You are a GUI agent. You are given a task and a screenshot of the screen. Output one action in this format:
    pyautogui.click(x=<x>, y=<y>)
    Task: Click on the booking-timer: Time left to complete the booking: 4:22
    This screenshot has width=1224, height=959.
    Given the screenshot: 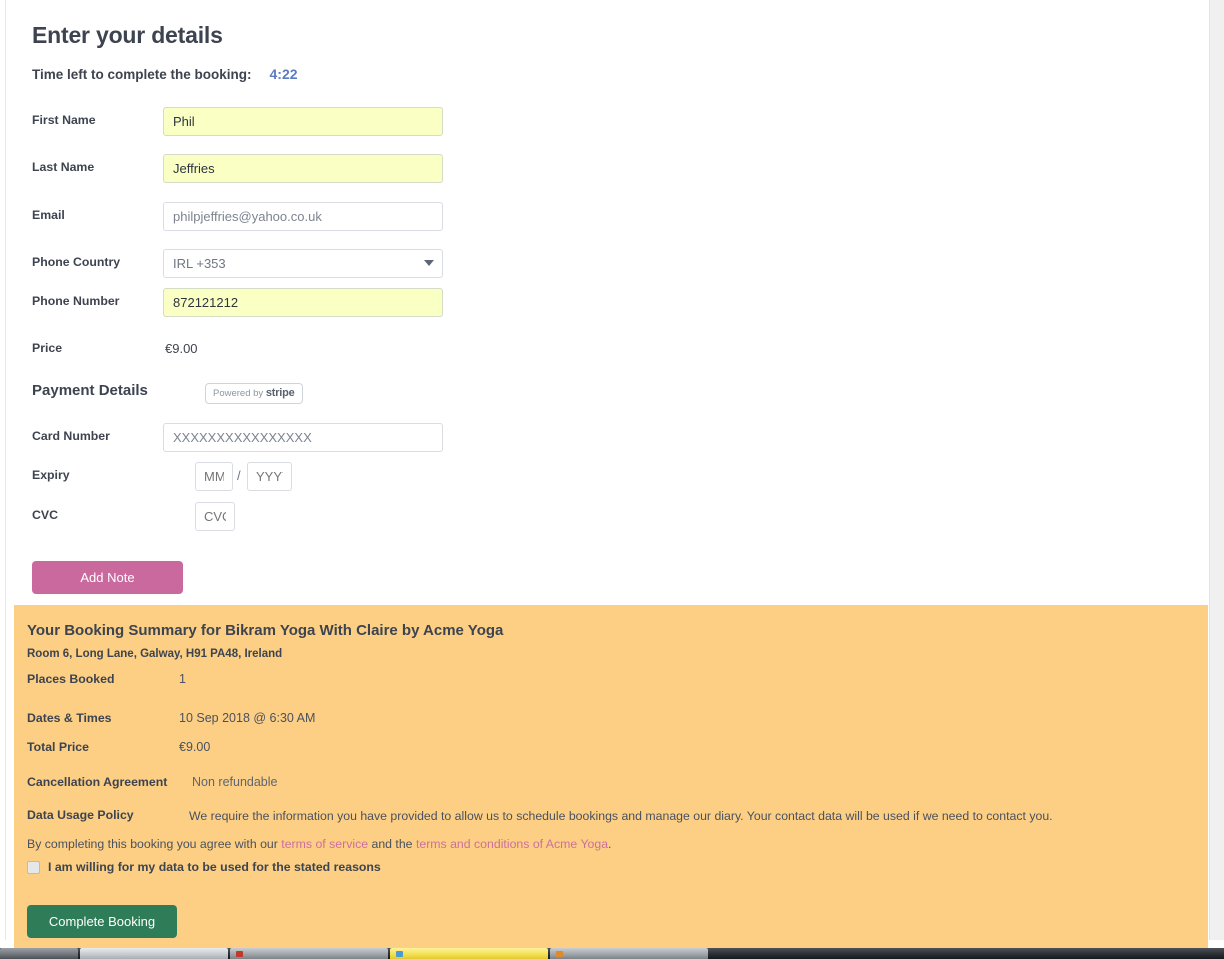 What is the action you would take?
    pyautogui.click(x=165, y=74)
    